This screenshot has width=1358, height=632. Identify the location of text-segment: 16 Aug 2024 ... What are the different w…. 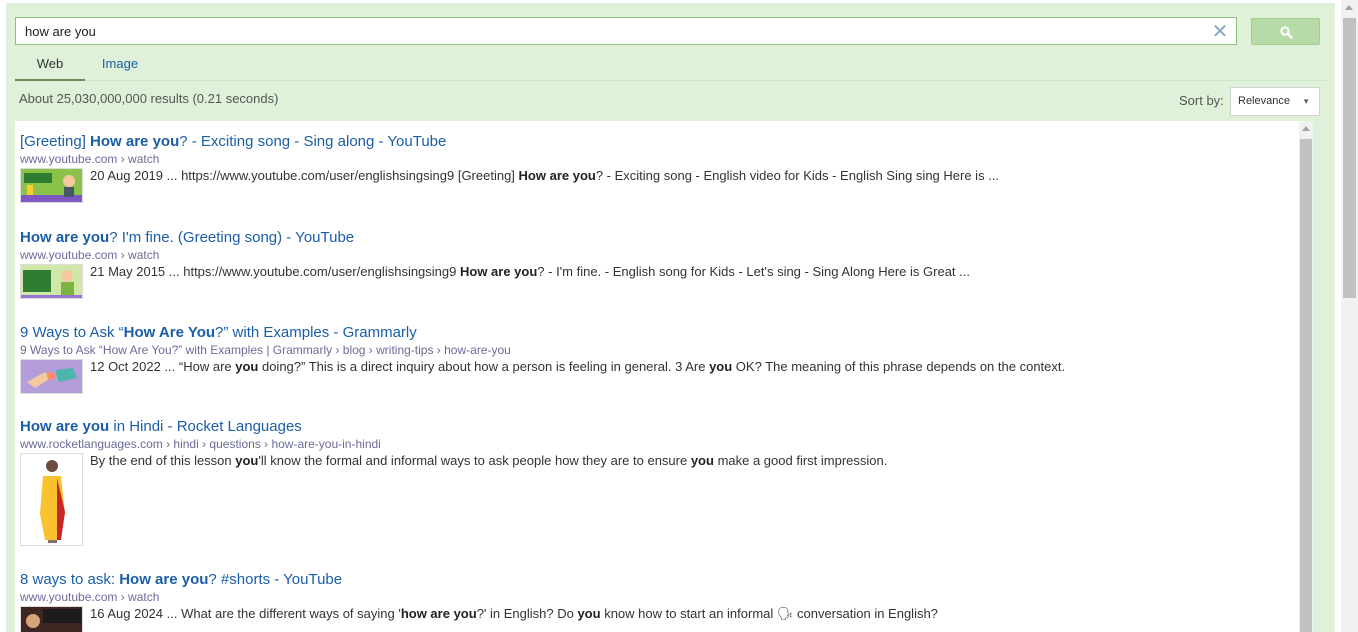
(245, 613).